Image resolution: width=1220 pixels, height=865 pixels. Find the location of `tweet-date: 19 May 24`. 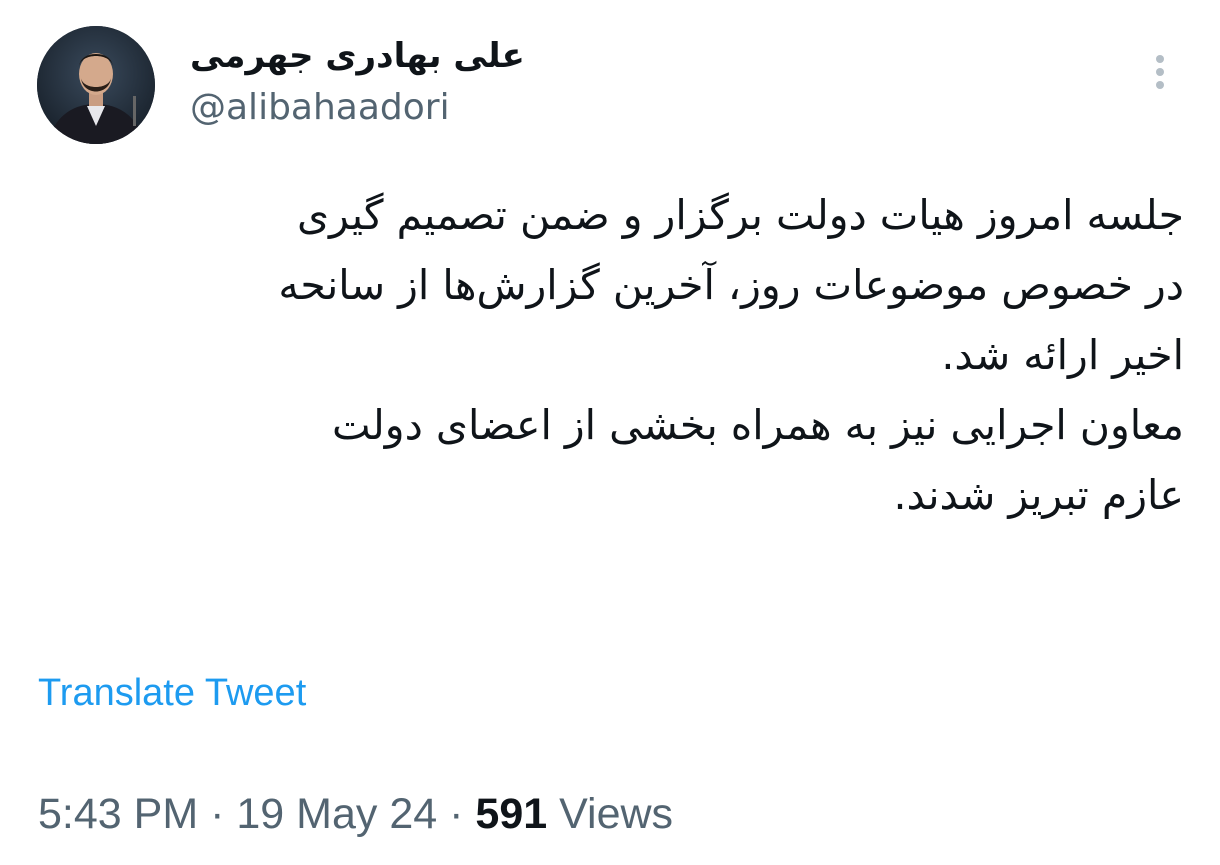

tweet-date: 19 May 24 is located at coordinates (336, 814).